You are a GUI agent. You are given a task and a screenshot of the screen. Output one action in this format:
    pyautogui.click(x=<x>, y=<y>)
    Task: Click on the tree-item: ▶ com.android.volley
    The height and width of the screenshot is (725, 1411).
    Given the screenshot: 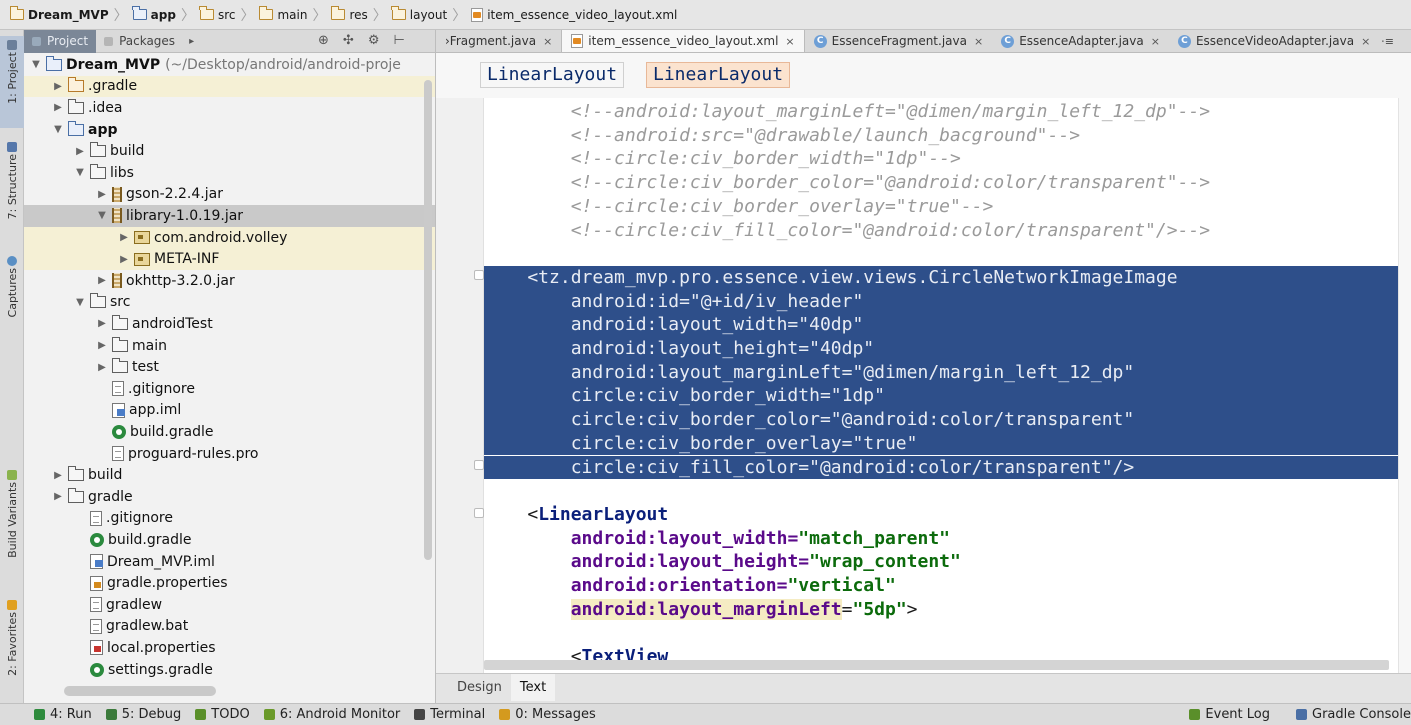 What is the action you would take?
    pyautogui.click(x=229, y=237)
    